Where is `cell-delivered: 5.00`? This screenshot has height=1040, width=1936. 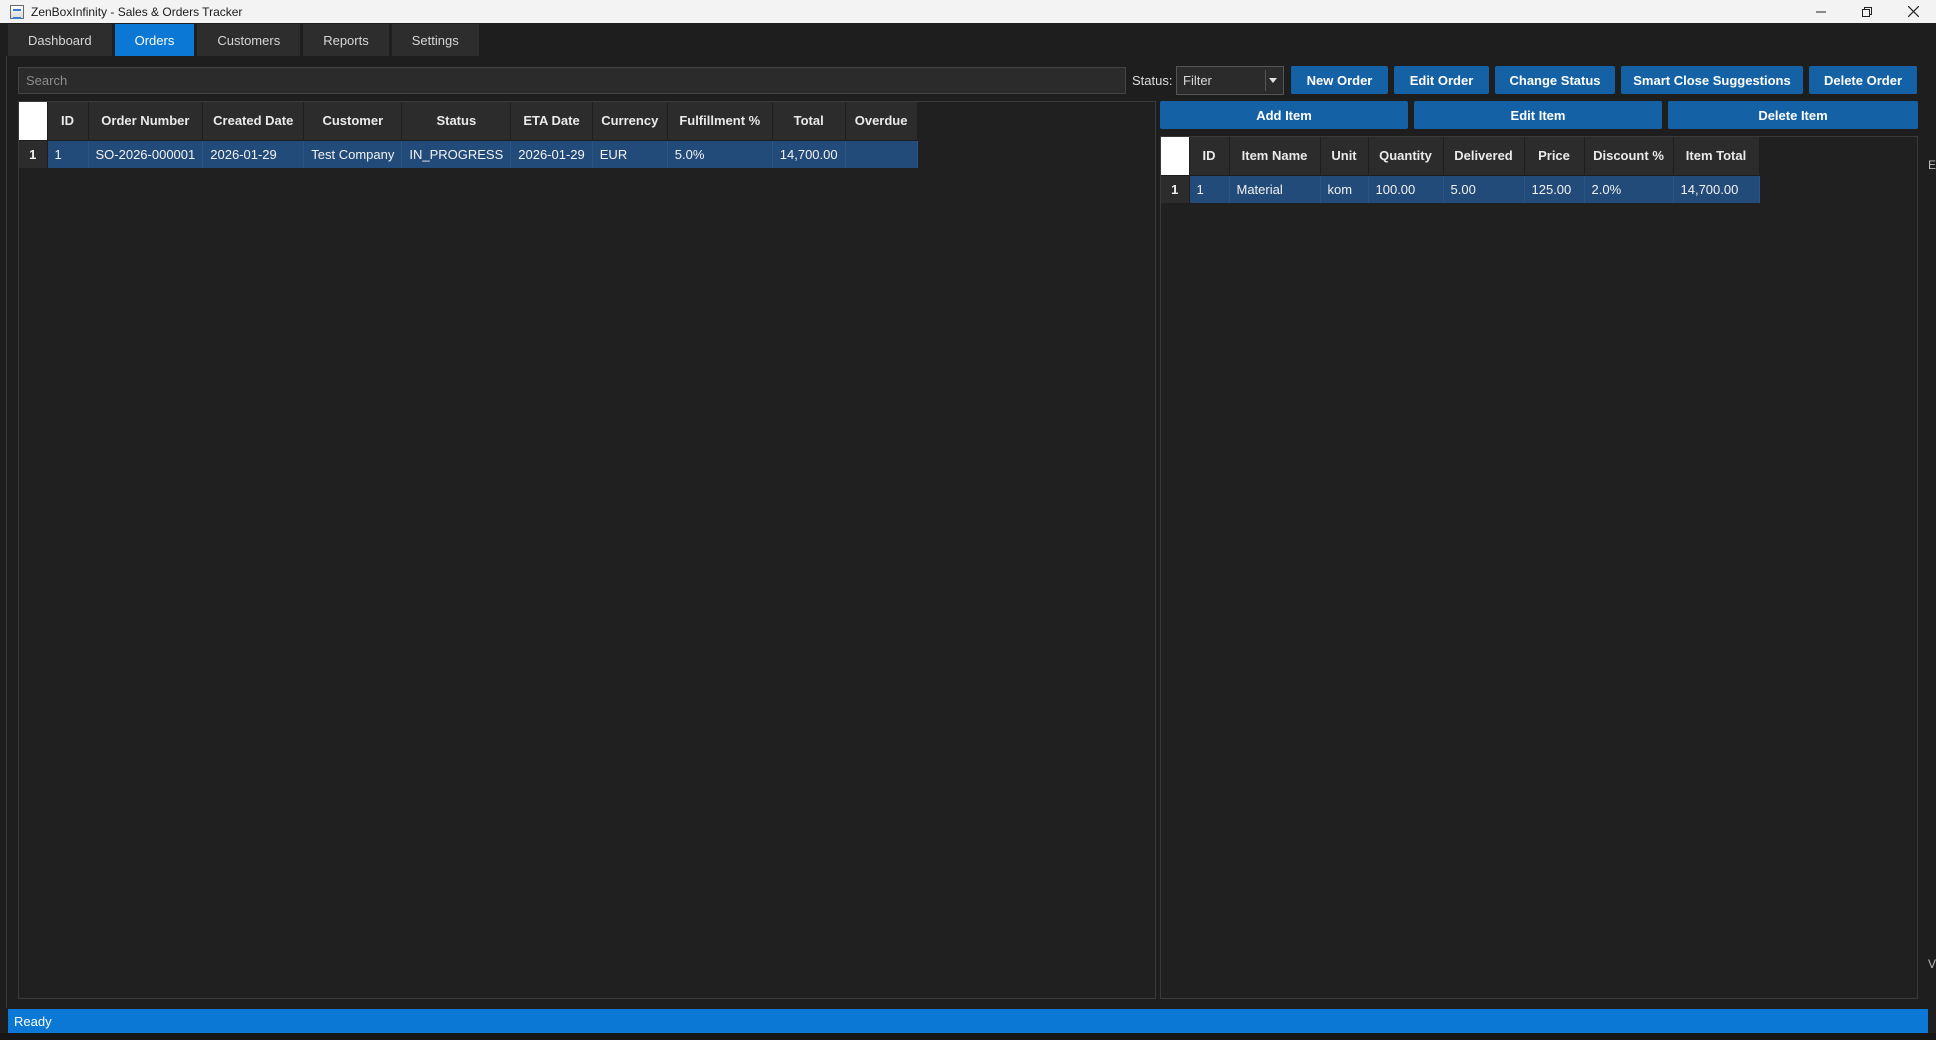 cell-delivered: 5.00 is located at coordinates (1484, 189).